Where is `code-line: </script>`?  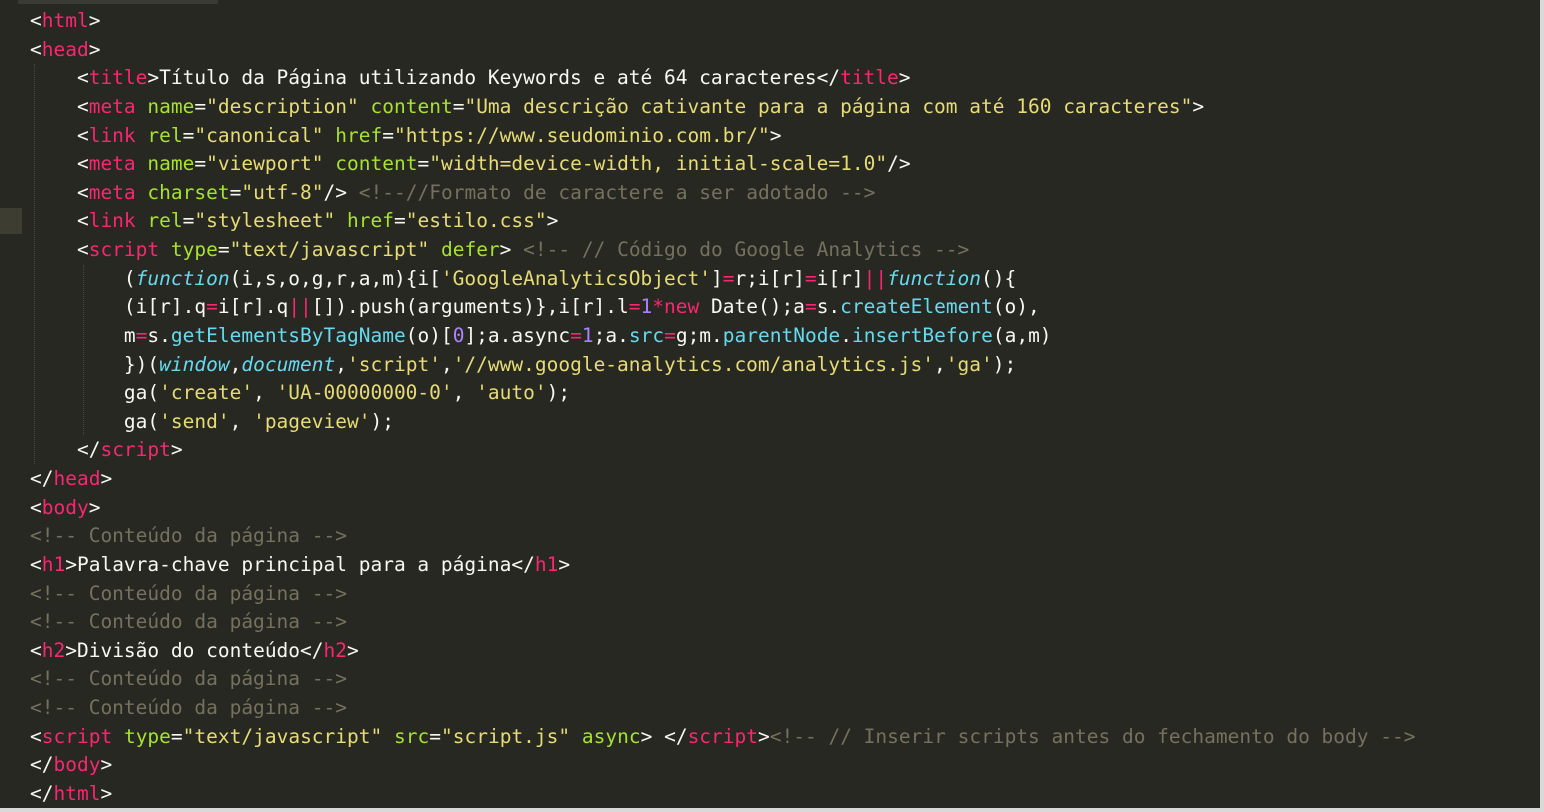
code-line: </script> is located at coordinates (722, 450).